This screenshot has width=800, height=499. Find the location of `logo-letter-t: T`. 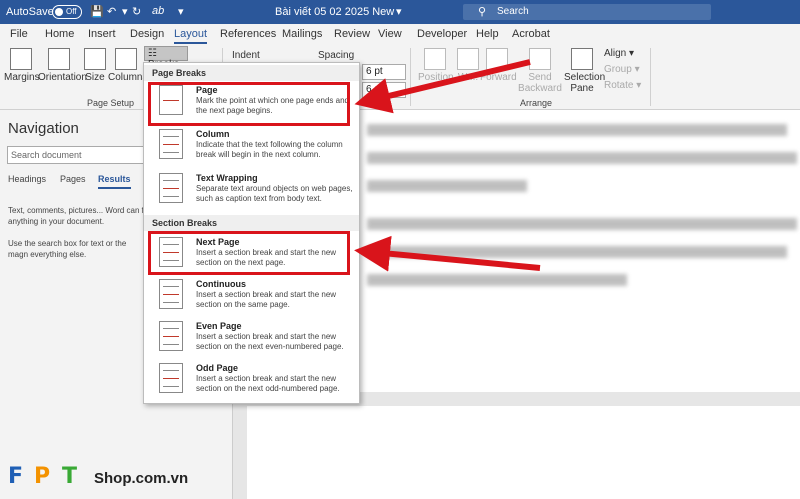

logo-letter-t: T is located at coordinates (70, 476).